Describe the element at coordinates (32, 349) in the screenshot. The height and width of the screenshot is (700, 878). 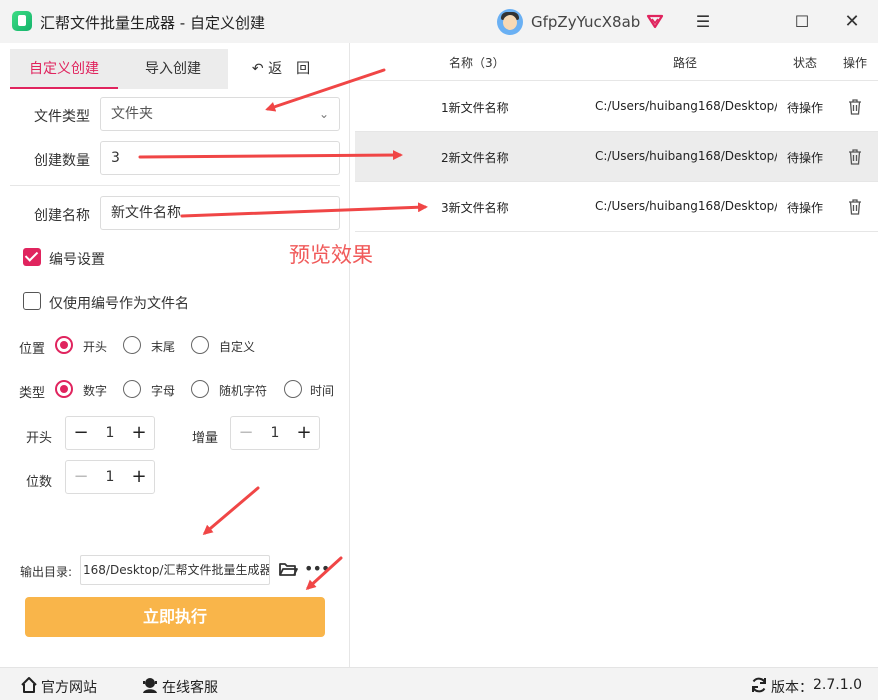
I see `position-label: 位置` at that location.